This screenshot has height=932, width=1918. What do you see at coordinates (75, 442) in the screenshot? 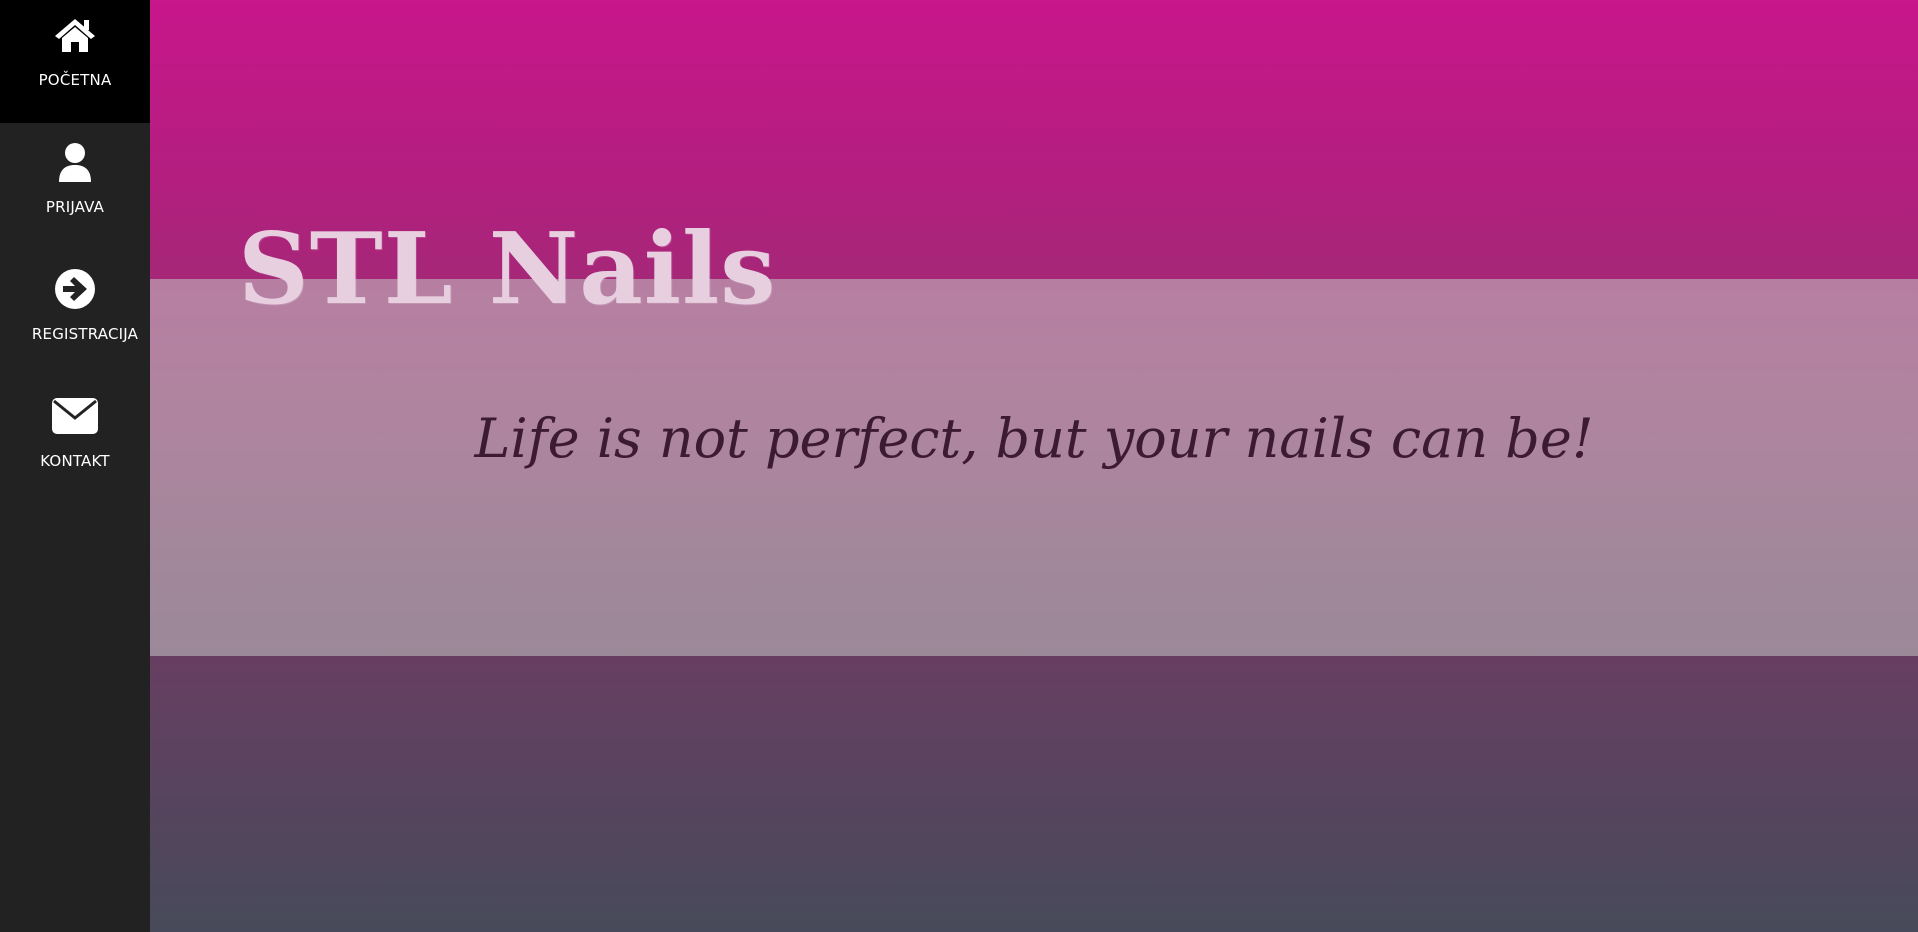
I see `sidebar-item-kontakt: KONTAKT` at bounding box center [75, 442].